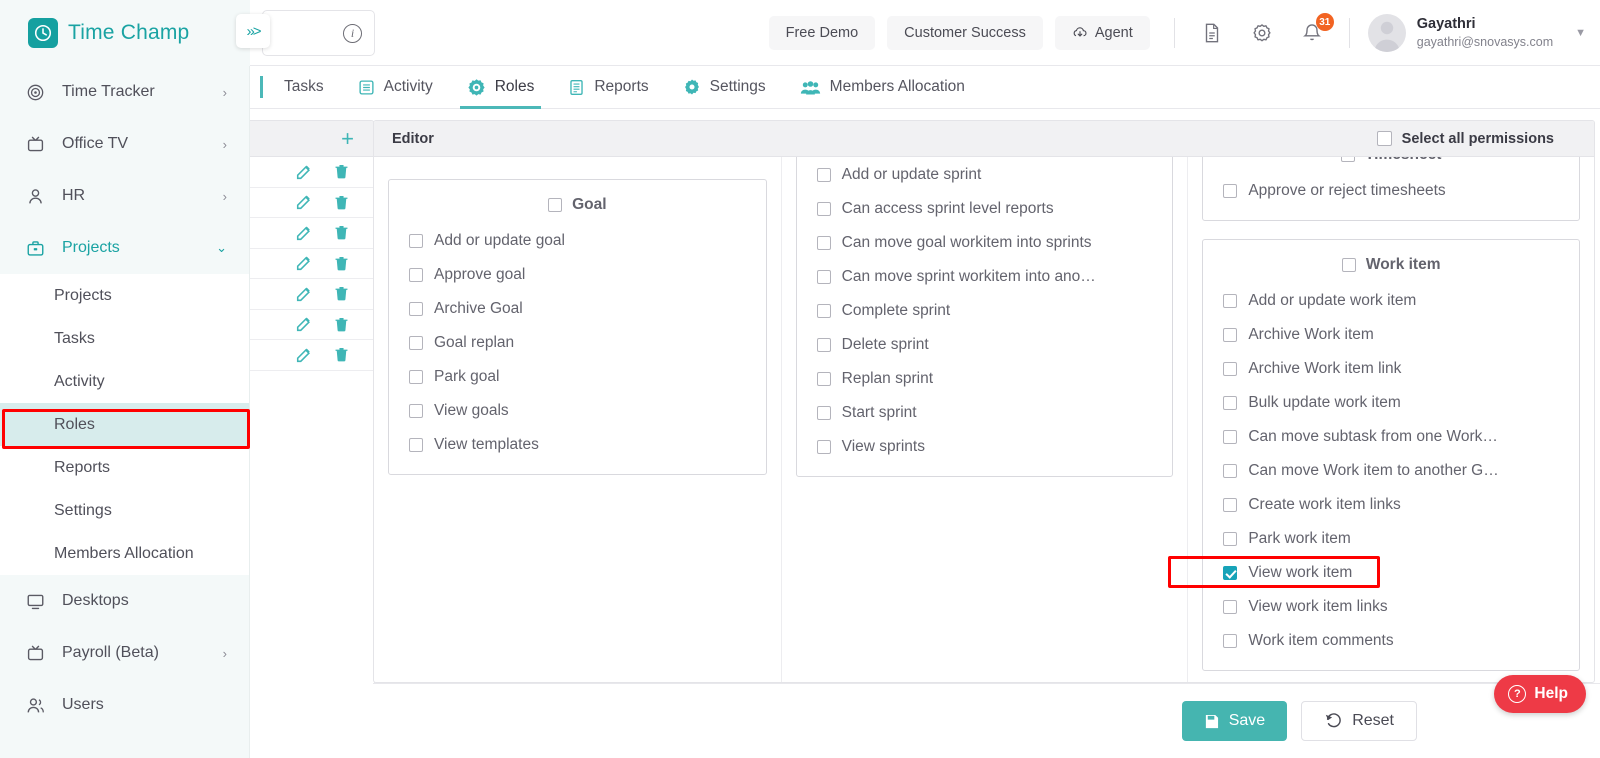 The height and width of the screenshot is (758, 1600). What do you see at coordinates (1391, 369) in the screenshot?
I see `option-archive-work-item-link: Archive Work item link` at bounding box center [1391, 369].